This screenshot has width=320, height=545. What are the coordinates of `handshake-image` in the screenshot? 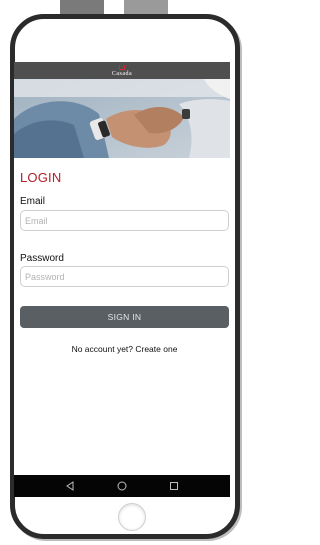 It's located at (122, 118).